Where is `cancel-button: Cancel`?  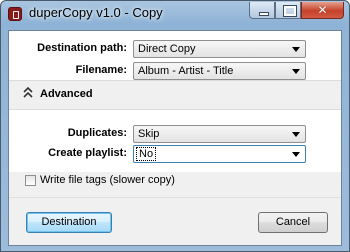 cancel-button: Cancel is located at coordinates (293, 222).